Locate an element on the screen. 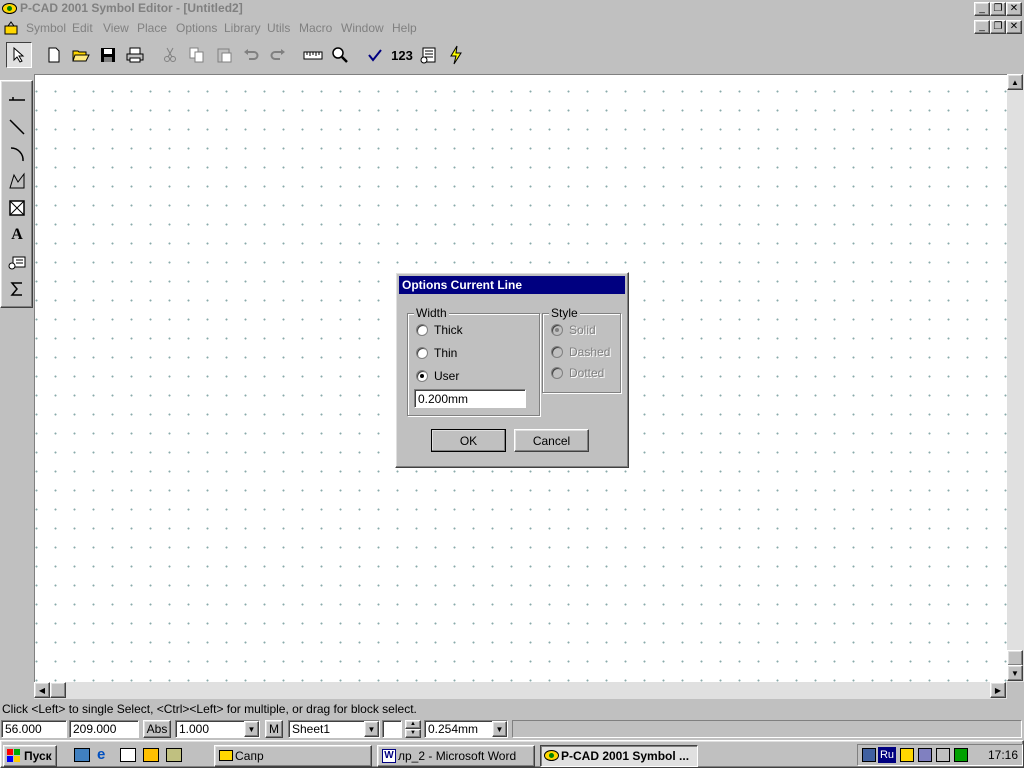  doc-minimize-button: _ is located at coordinates (982, 27).